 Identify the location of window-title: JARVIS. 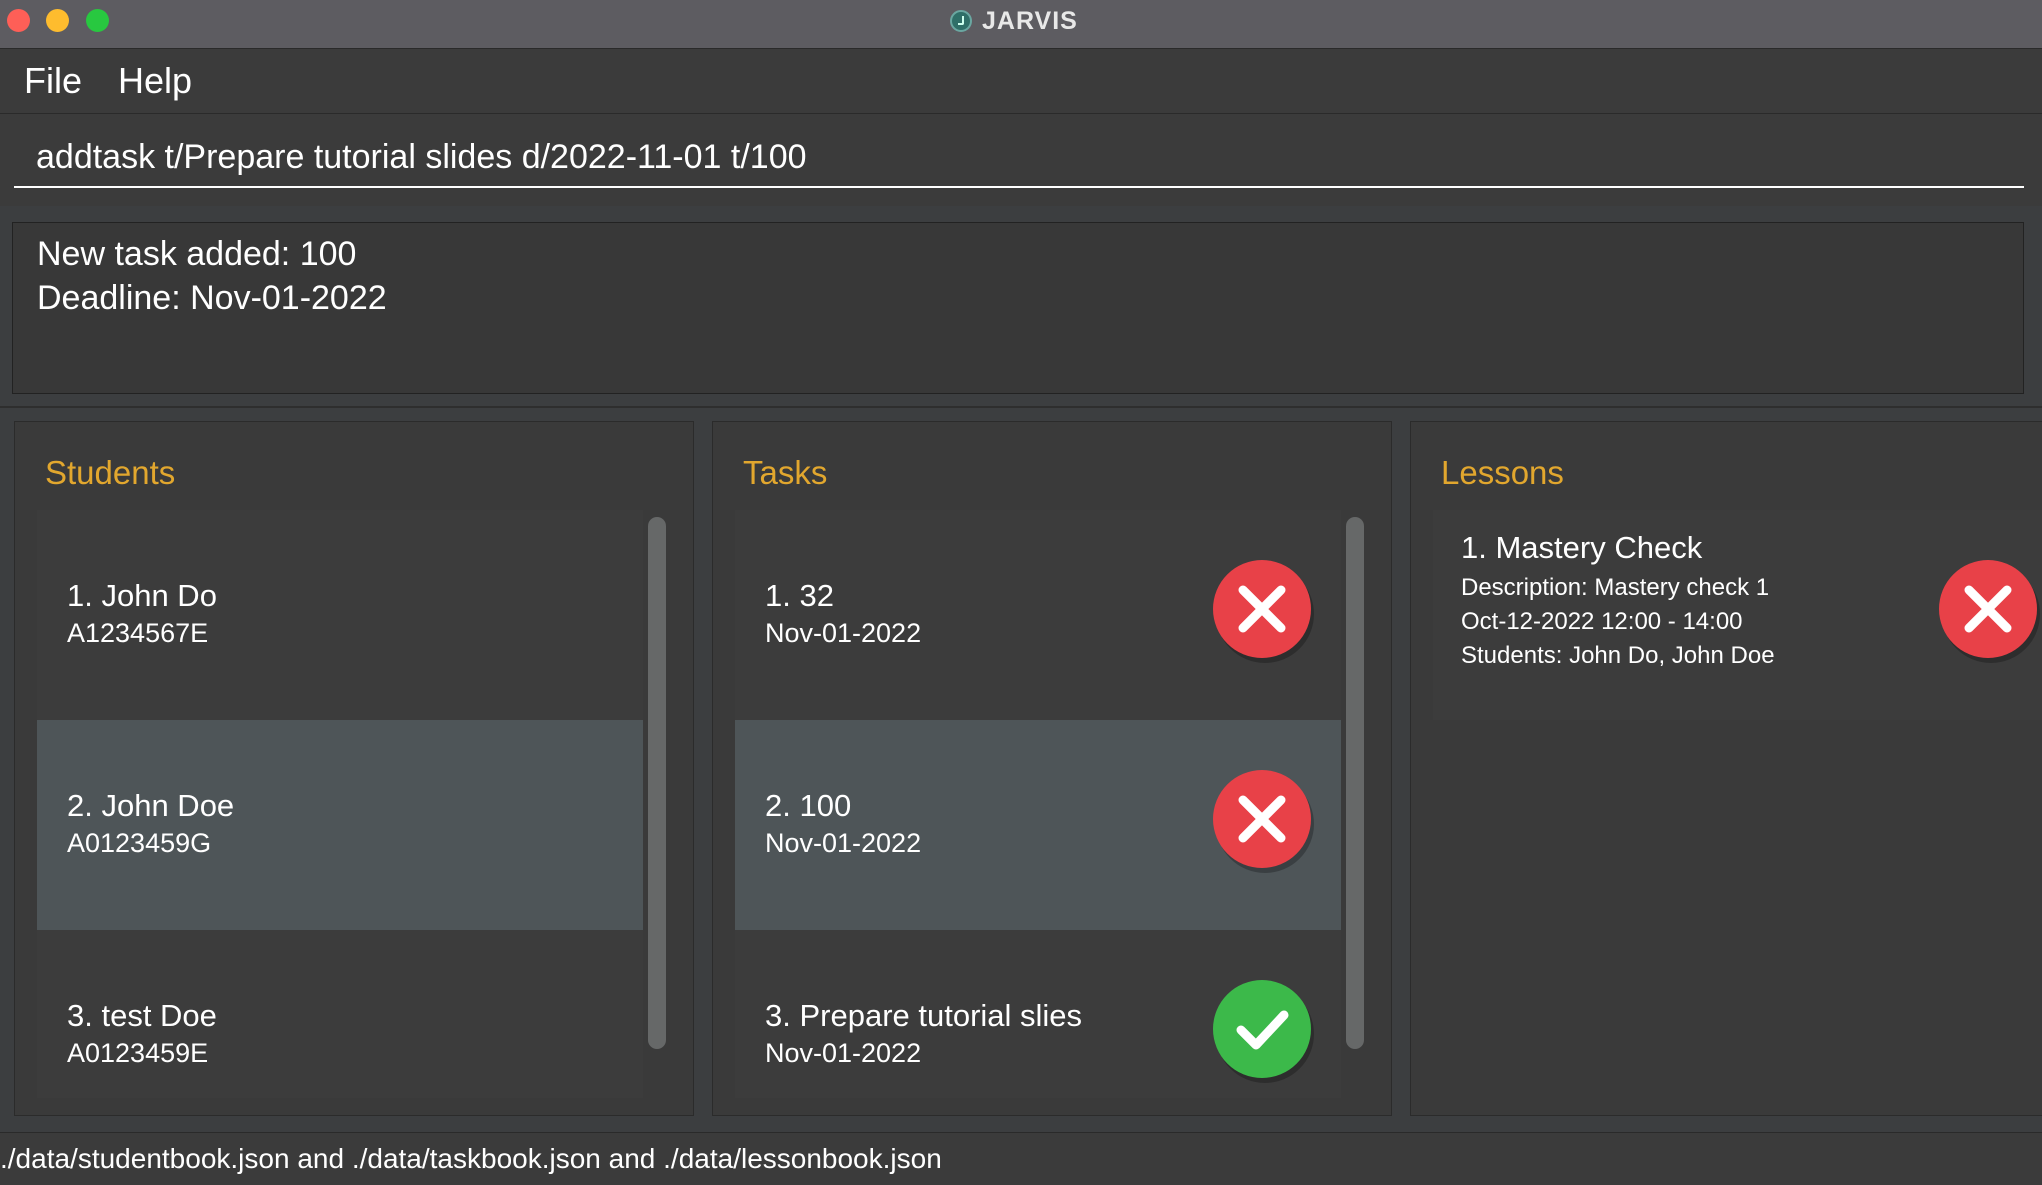
(1014, 21).